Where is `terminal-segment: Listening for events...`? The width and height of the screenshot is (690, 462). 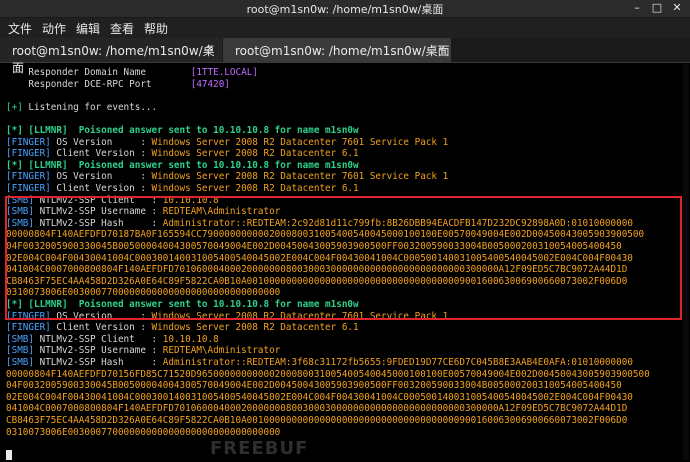
terminal-segment: Listening for events... is located at coordinates (90, 107).